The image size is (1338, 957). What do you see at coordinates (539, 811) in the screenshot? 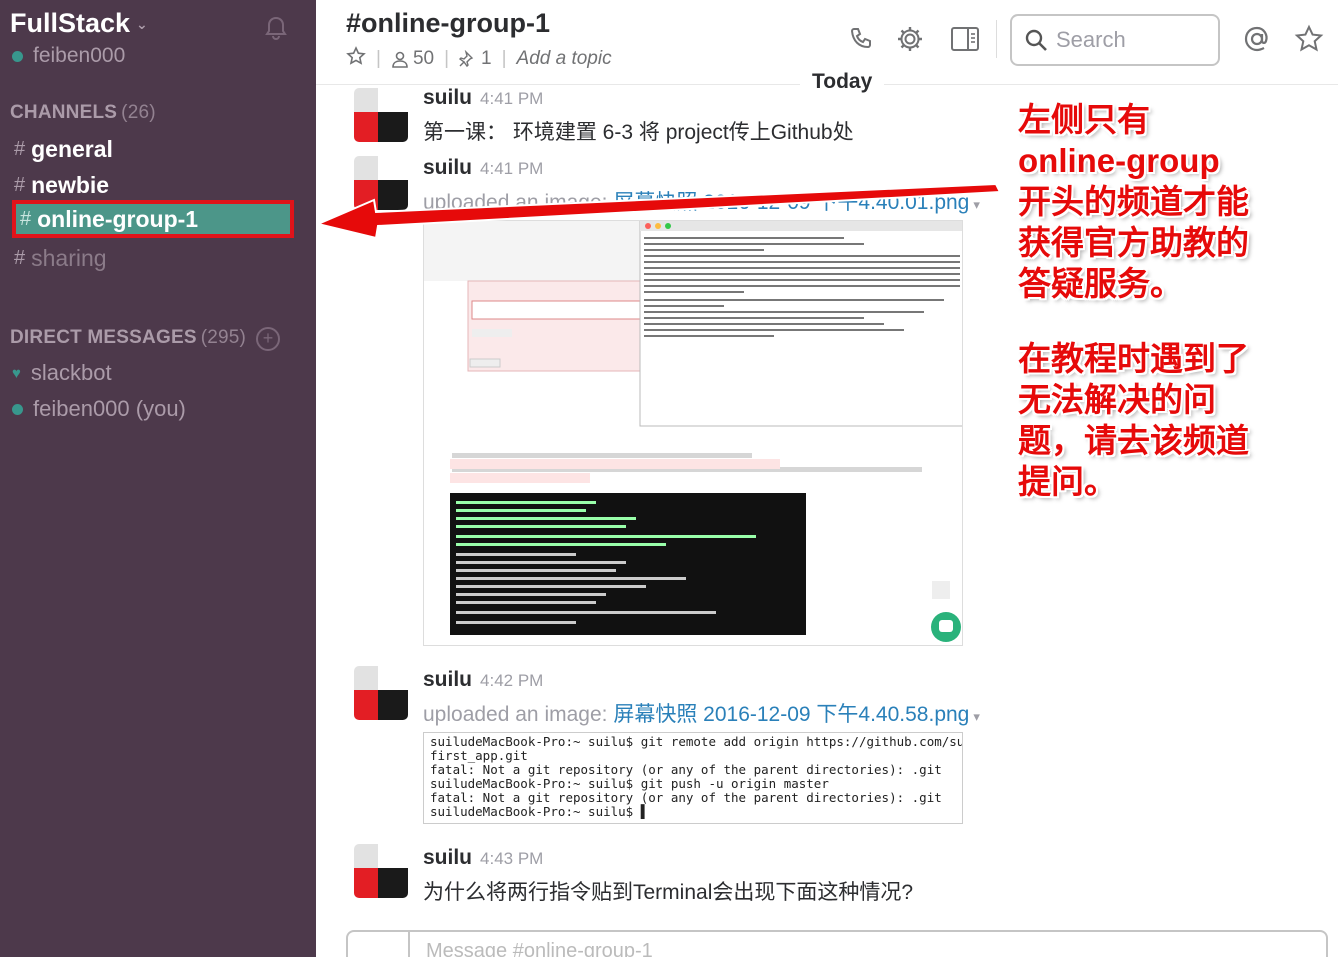
I see `terminal-line: suiludeMacBook-Pro:~ suilu$ ▌` at bounding box center [539, 811].